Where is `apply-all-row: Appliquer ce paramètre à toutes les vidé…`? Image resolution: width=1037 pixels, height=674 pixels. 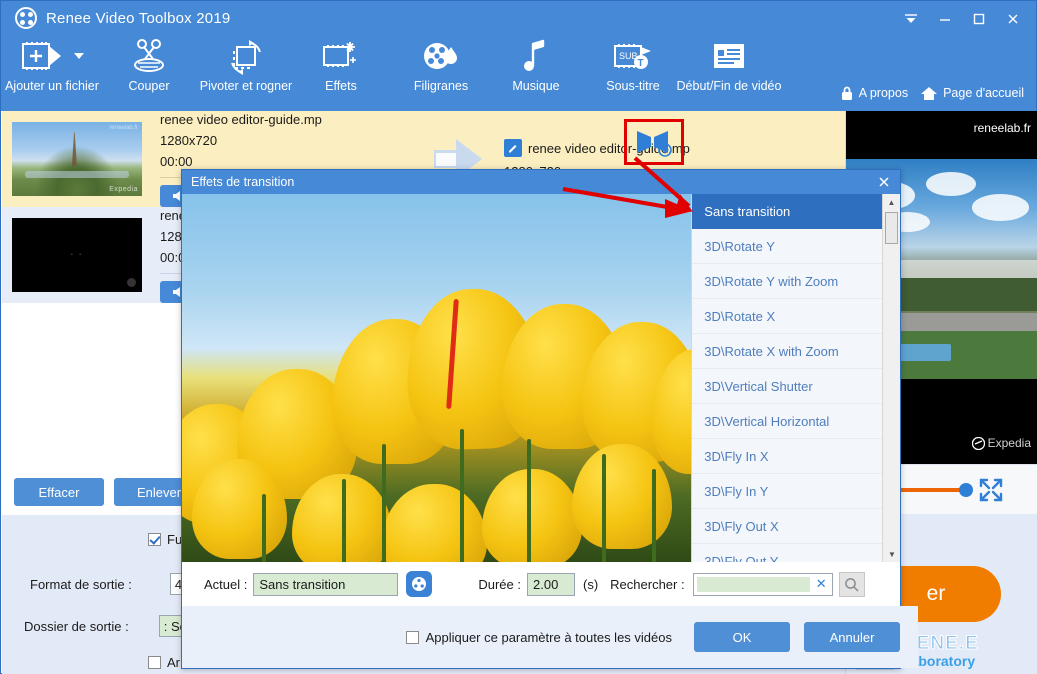
apply-all-row: Appliquer ce paramètre à toutes les vidé… is located at coordinates (538, 637).